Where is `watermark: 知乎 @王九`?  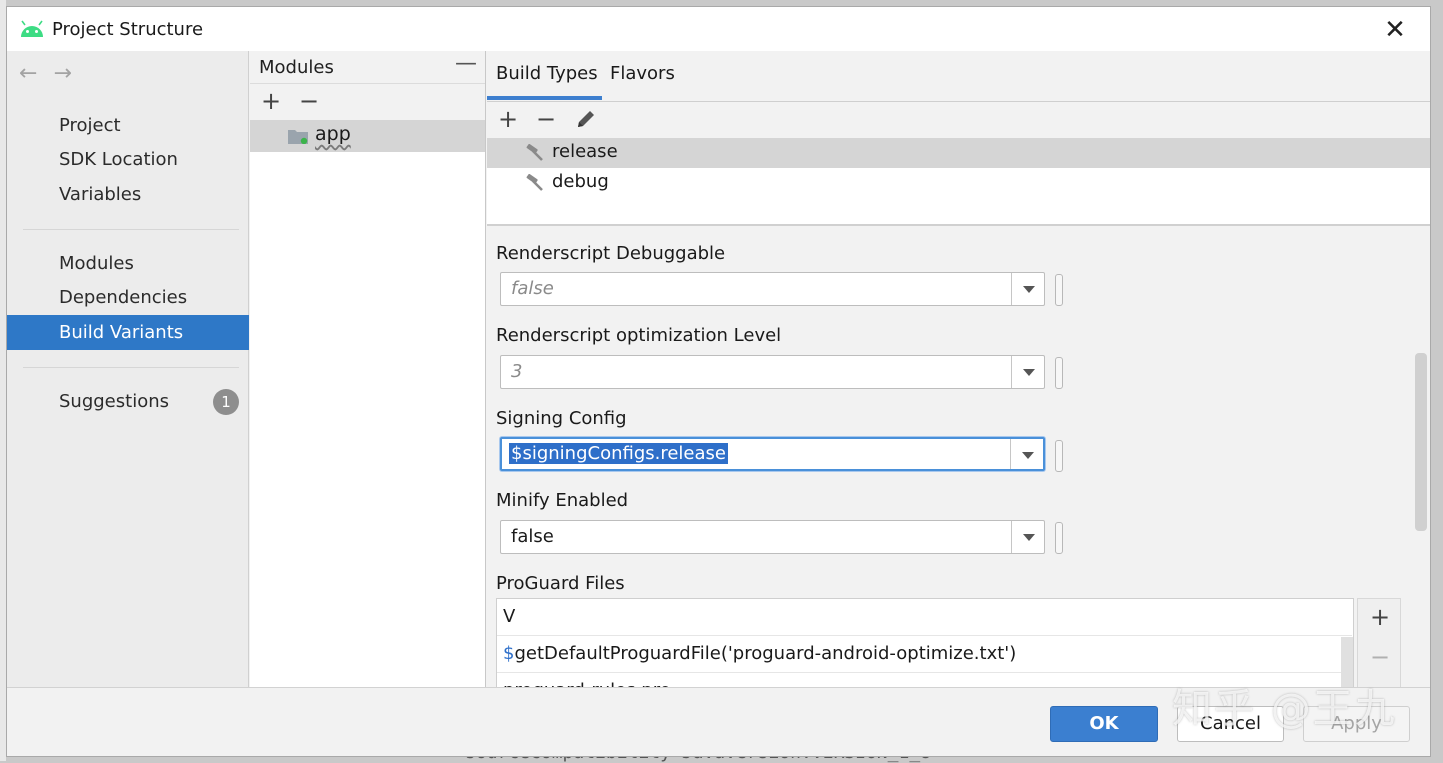 watermark: 知乎 @王九 is located at coordinates (1284, 709).